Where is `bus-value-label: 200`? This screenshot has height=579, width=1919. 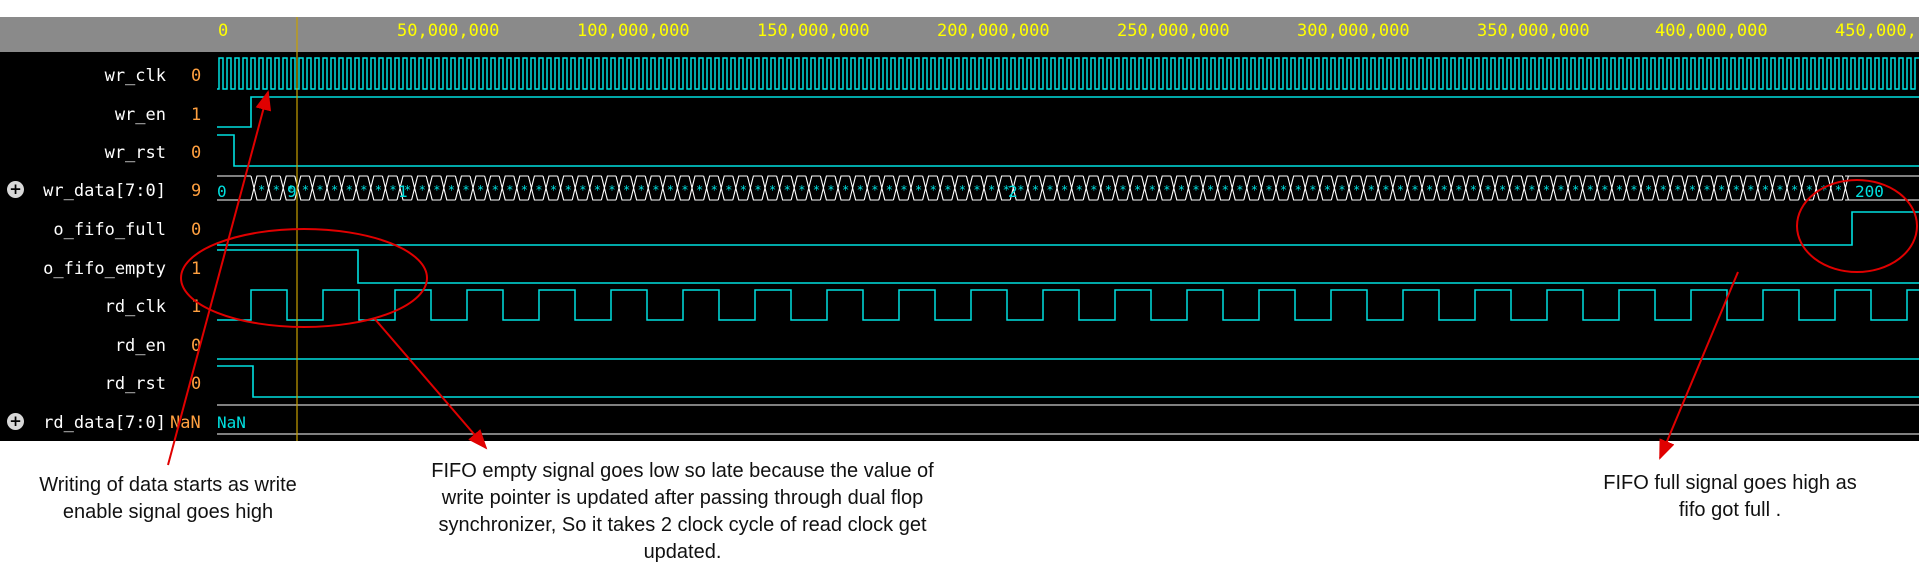 bus-value-label: 200 is located at coordinates (1869, 191).